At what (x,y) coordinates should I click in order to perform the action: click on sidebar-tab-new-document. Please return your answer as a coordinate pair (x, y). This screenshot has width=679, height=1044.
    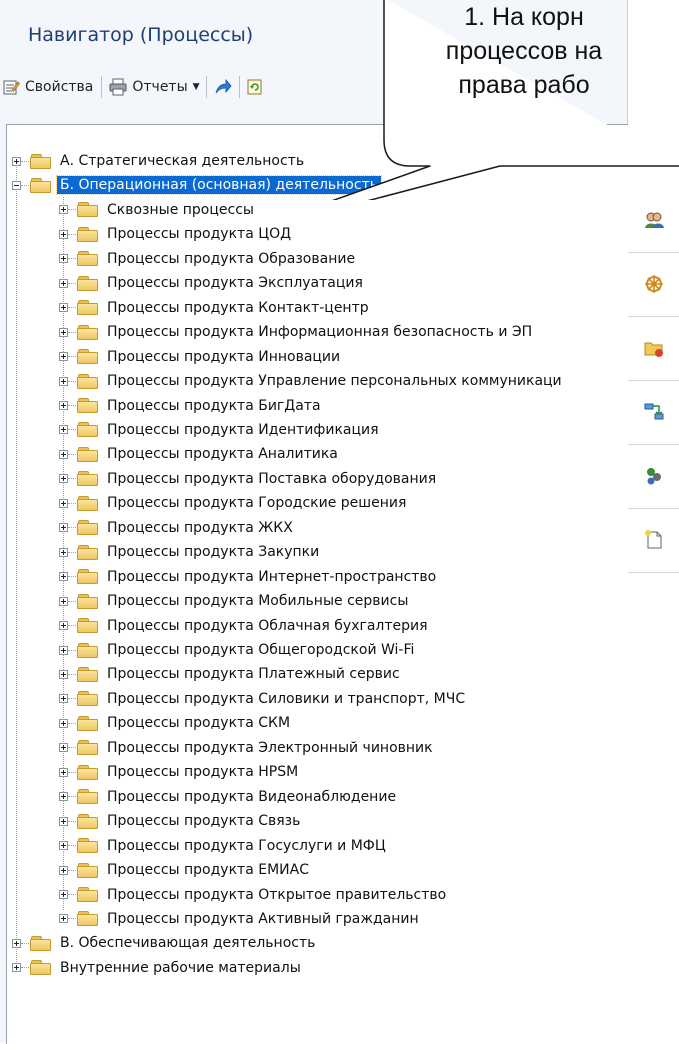
    Looking at the image, I should click on (653, 540).